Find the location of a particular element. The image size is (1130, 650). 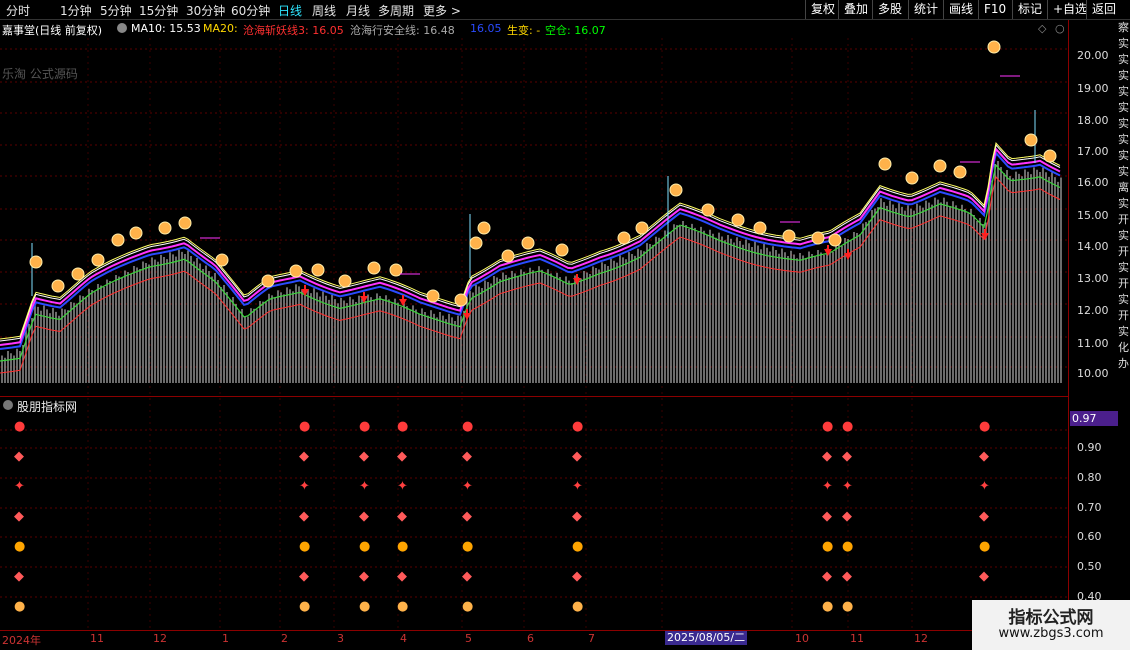

price-tick: 15.00 is located at coordinates (1093, 215).